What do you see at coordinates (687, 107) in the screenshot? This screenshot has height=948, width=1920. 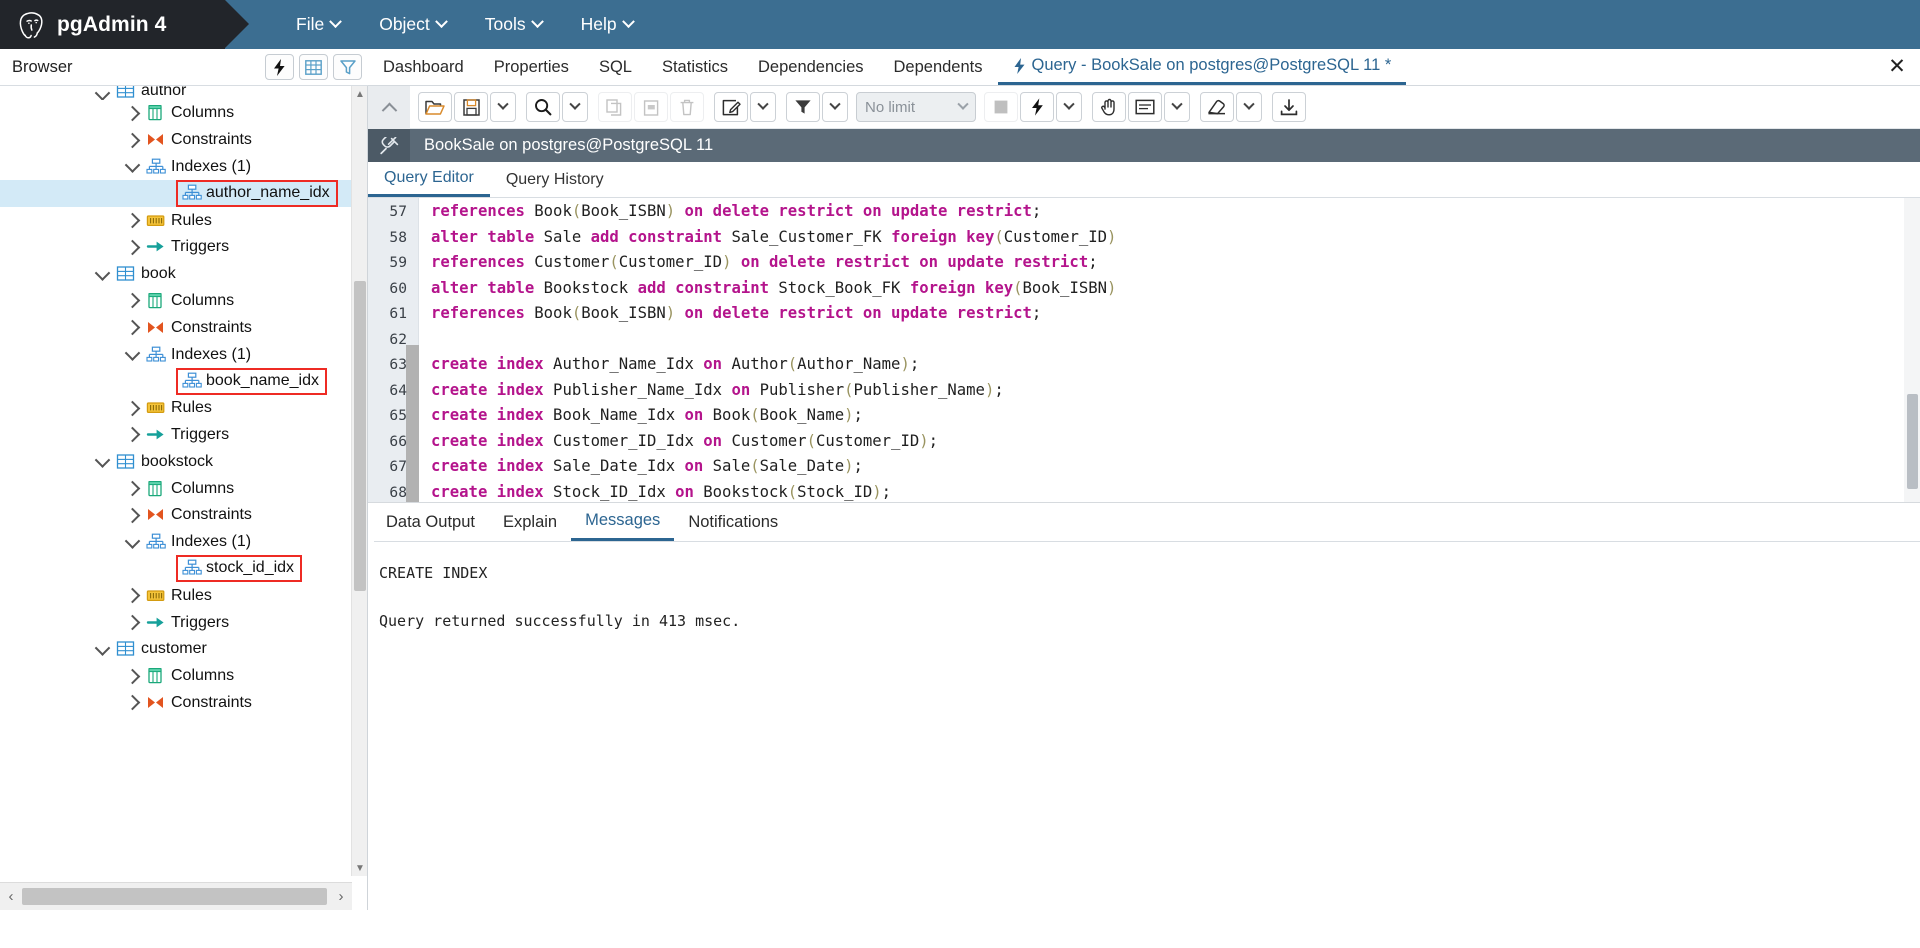 I see `delete-row-button` at bounding box center [687, 107].